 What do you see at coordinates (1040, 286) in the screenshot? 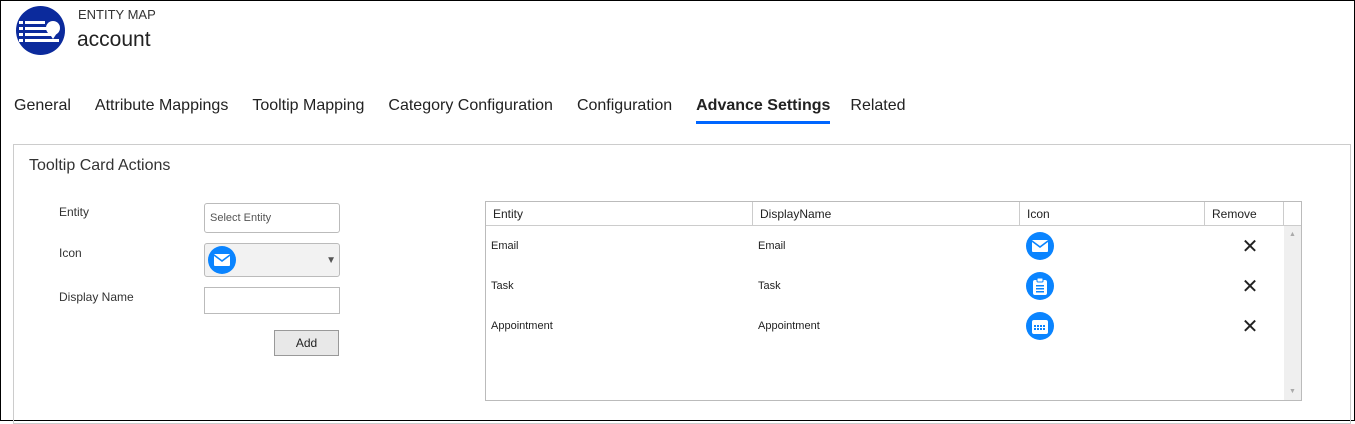
I see `clipboard-icon` at bounding box center [1040, 286].